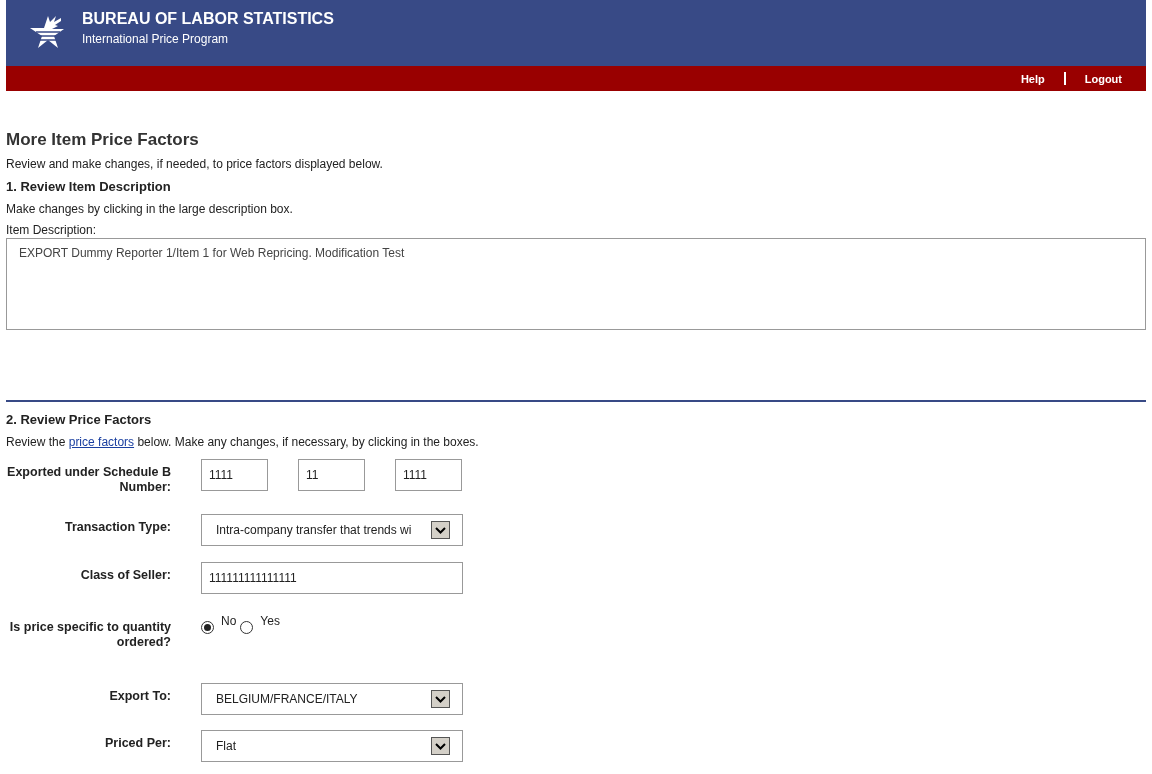 This screenshot has width=1152, height=774. I want to click on dropdown-field: Flat, so click(332, 746).